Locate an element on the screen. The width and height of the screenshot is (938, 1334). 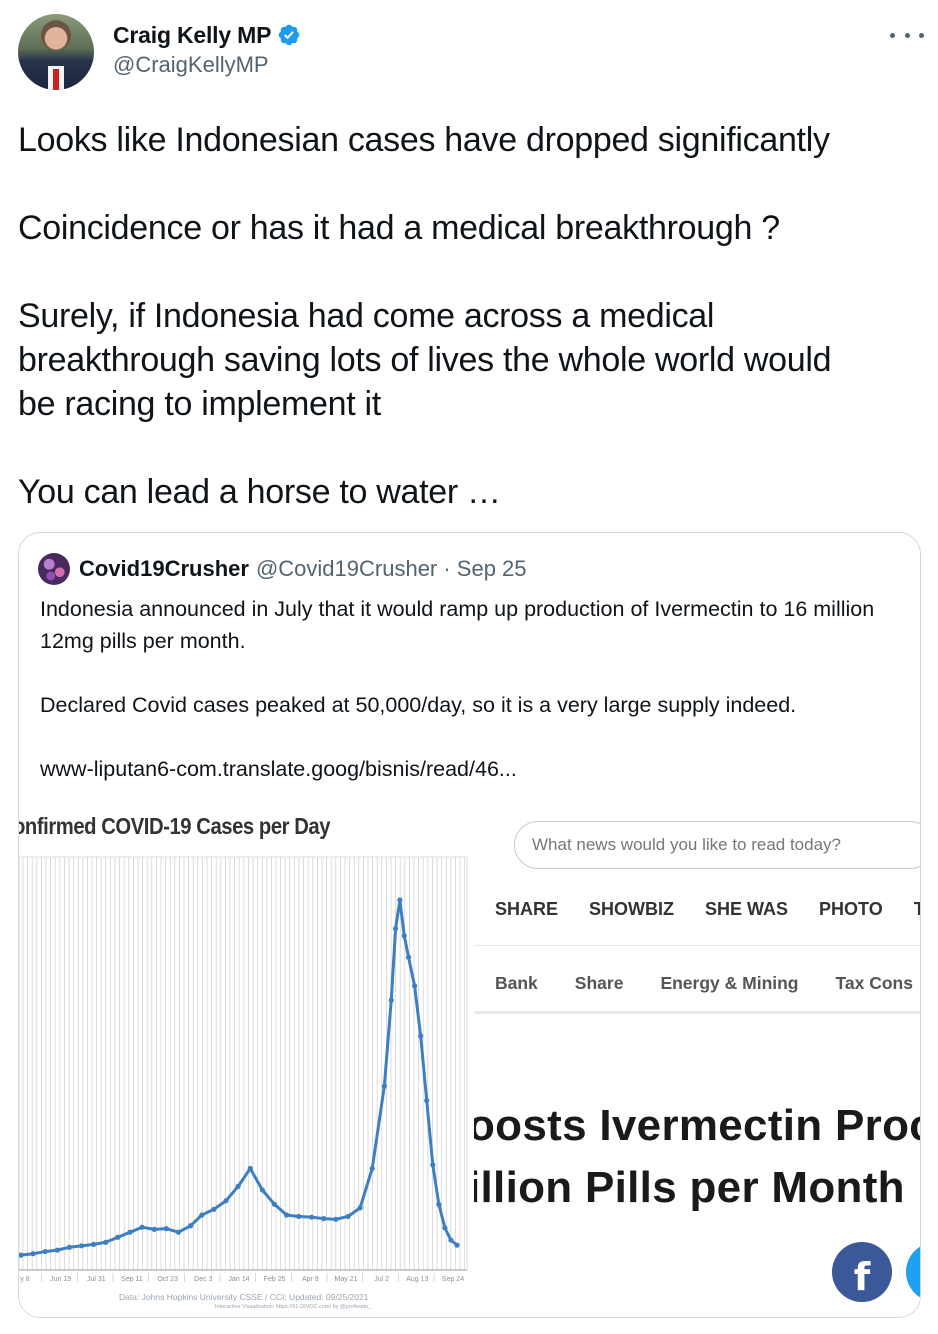
quoted-author-avatar is located at coordinates (54, 569).